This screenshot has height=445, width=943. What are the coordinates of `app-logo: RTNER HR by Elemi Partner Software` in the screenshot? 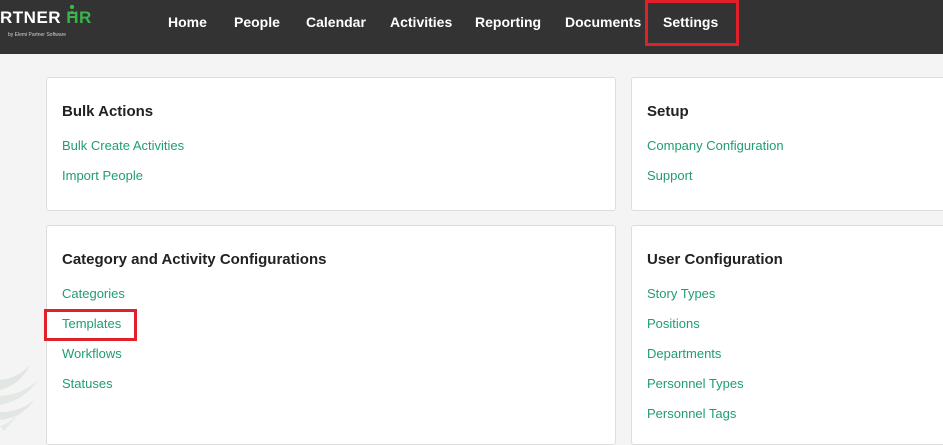 It's located at (46, 25).